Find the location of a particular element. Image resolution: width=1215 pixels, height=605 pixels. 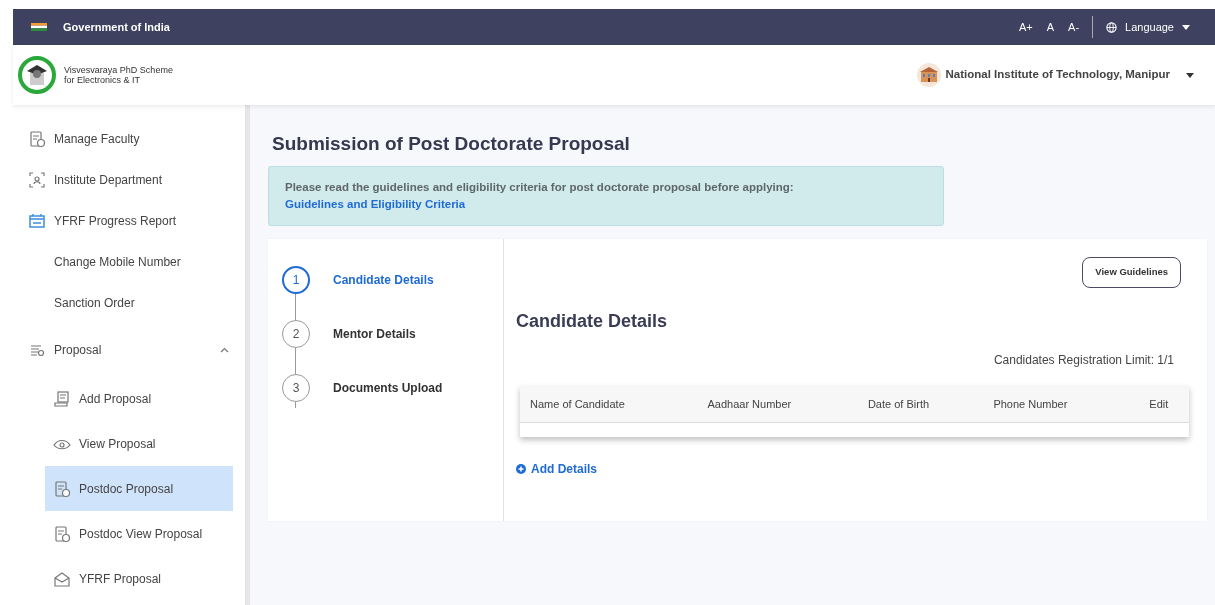

font-size-button: A+ is located at coordinates (1025, 27).